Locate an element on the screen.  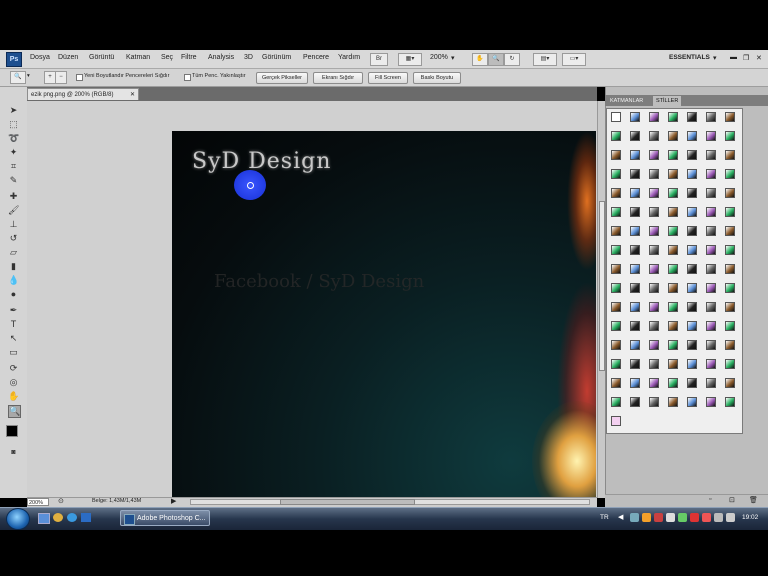
horizontal-scroll-thumb is located at coordinates (347, 502).